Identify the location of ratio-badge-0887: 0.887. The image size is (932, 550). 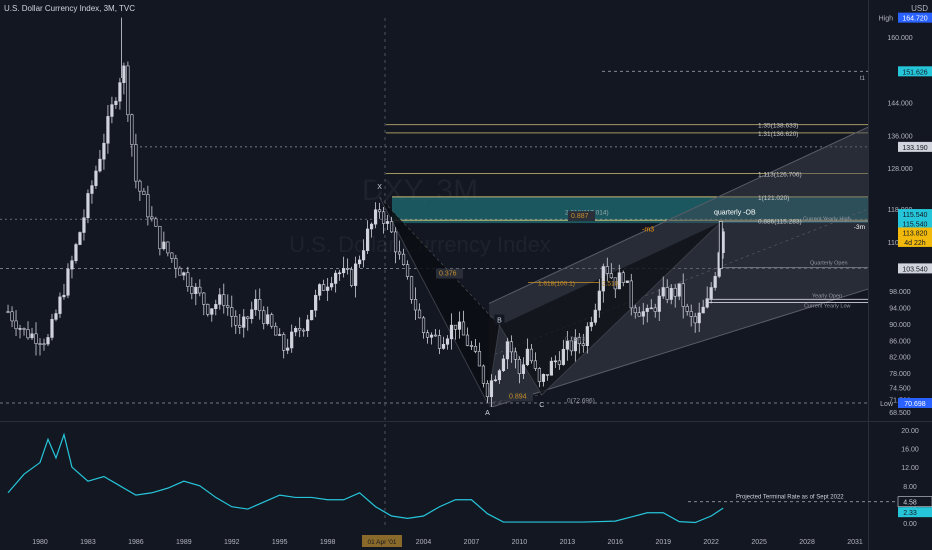
(580, 216).